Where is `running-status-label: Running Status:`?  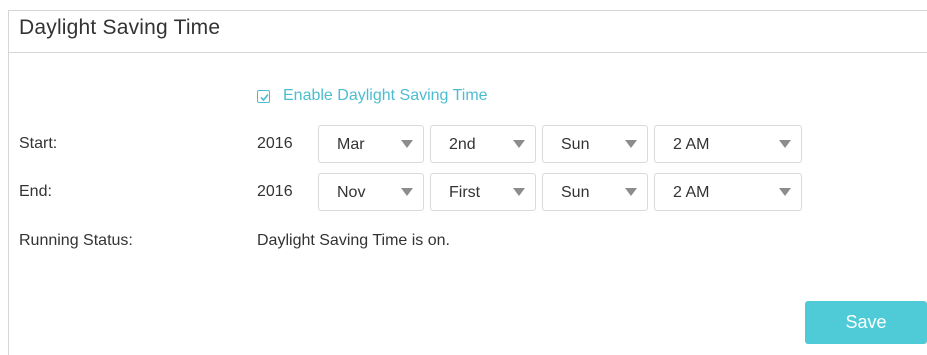
running-status-label: Running Status: is located at coordinates (76, 240).